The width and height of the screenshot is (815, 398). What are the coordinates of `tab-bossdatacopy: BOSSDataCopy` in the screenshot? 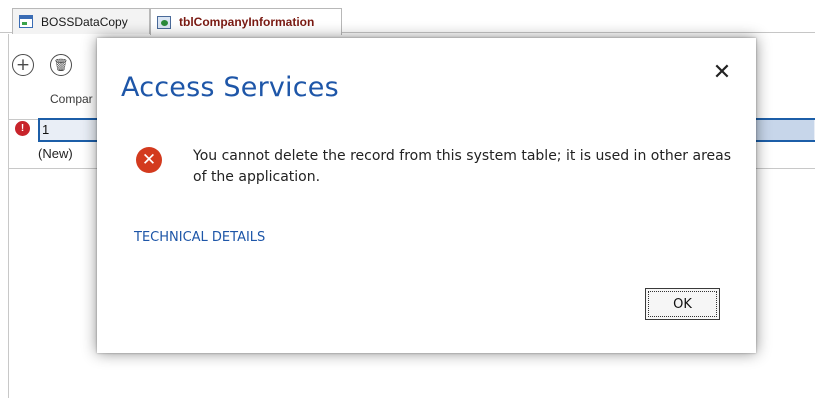 It's located at (81, 21).